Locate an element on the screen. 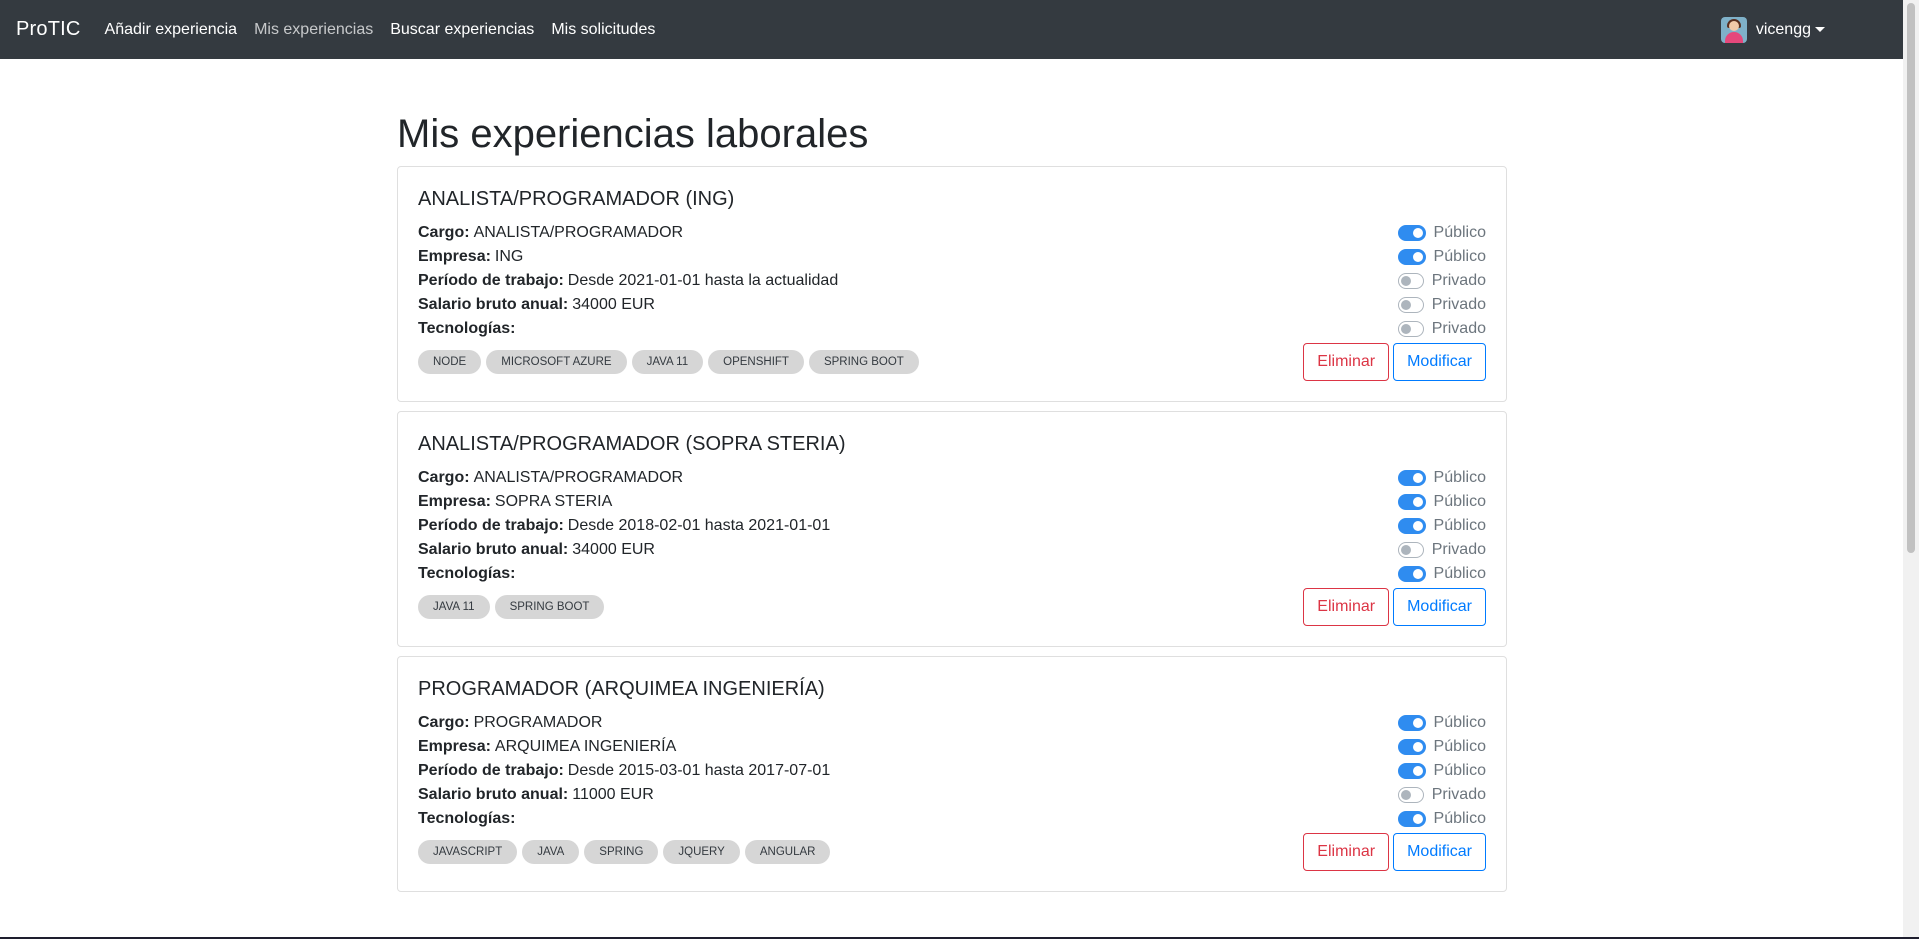 The height and width of the screenshot is (939, 1919). field-salario: Salario bruto anual: 11000 EUR is located at coordinates (536, 795).